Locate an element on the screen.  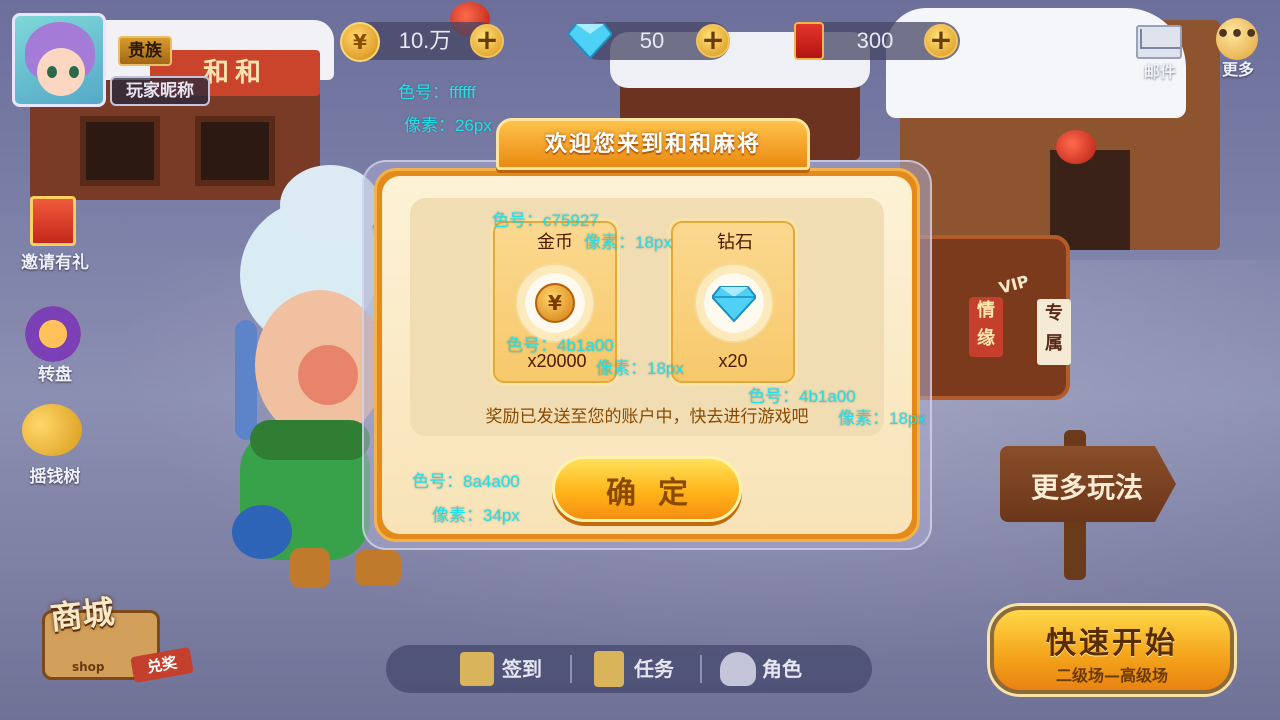
add-diamonds-button: + is located at coordinates (713, 41).